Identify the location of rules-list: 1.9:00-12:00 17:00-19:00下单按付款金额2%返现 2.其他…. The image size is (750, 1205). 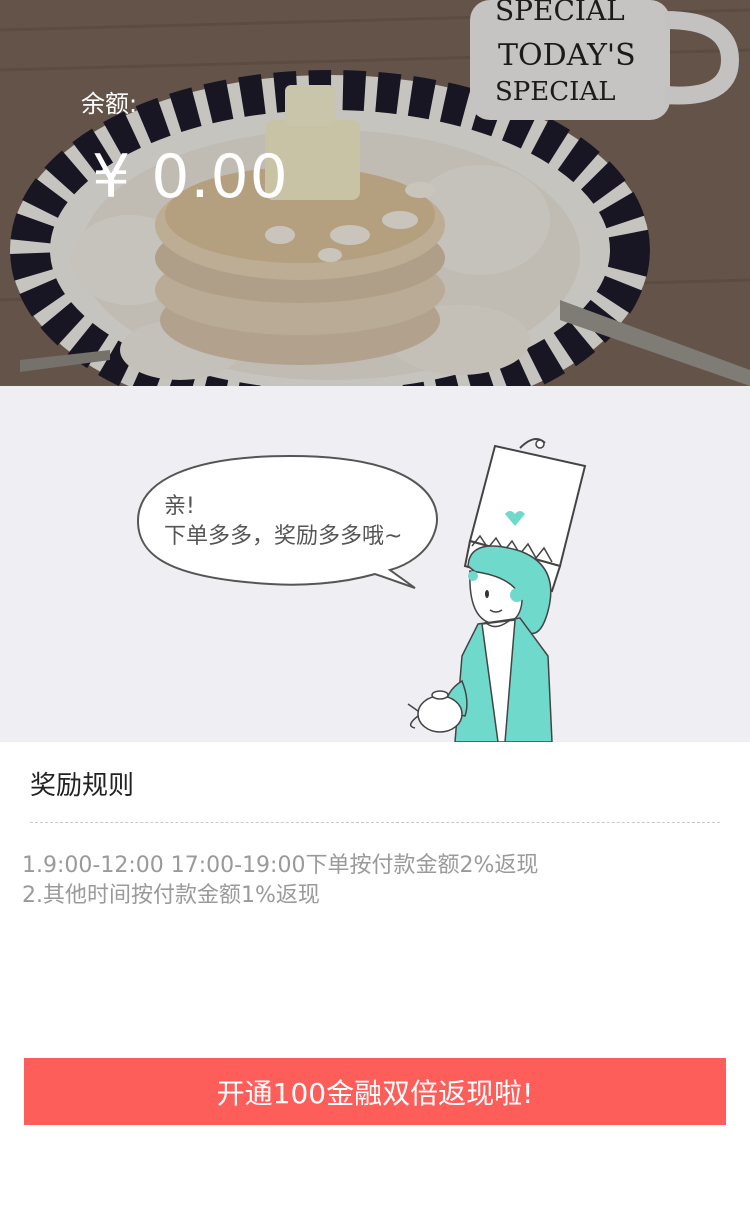
(280, 881).